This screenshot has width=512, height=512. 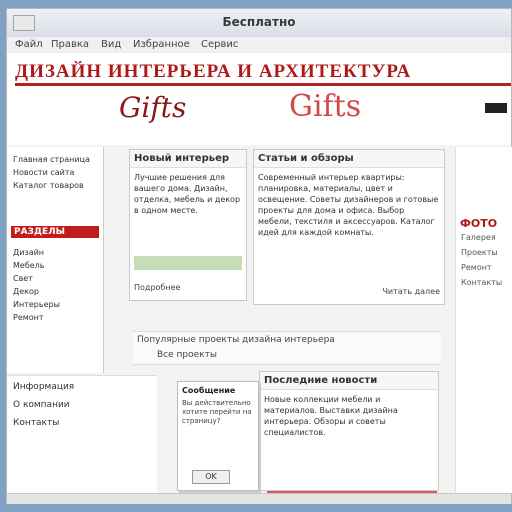 What do you see at coordinates (82, 434) in the screenshot?
I see `info-block: Информация О компании Контакты` at bounding box center [82, 434].